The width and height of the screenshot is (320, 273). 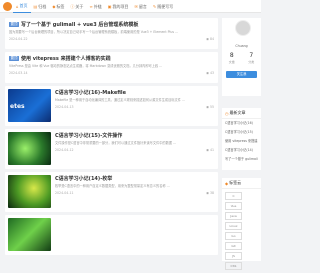 I want to click on recent-post-link: C语言学习小记(16), so click(x=241, y=123).